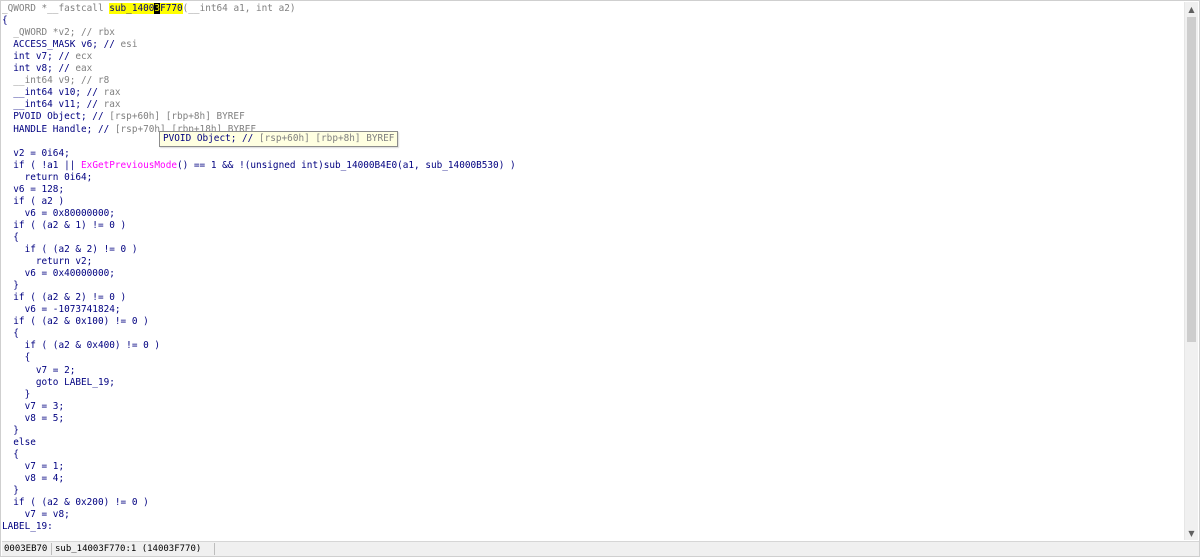 This screenshot has height=557, width=1200. Describe the element at coordinates (176, 116) in the screenshot. I see `code-token: [rsp+60h] [rbp+8h] BYREF` at that location.